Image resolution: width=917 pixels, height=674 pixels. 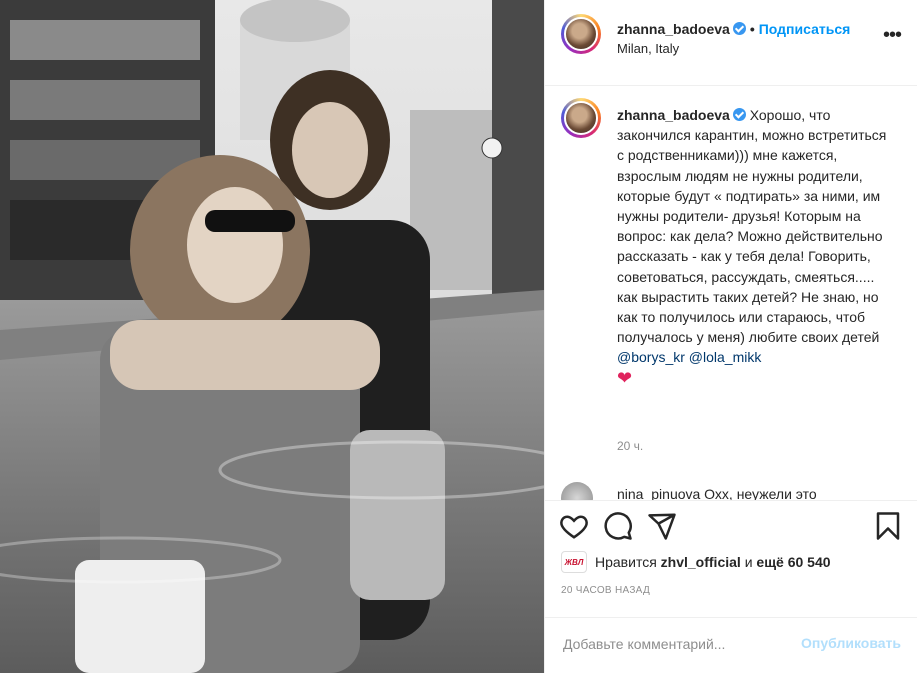 What do you see at coordinates (581, 34) in the screenshot?
I see `avatar` at bounding box center [581, 34].